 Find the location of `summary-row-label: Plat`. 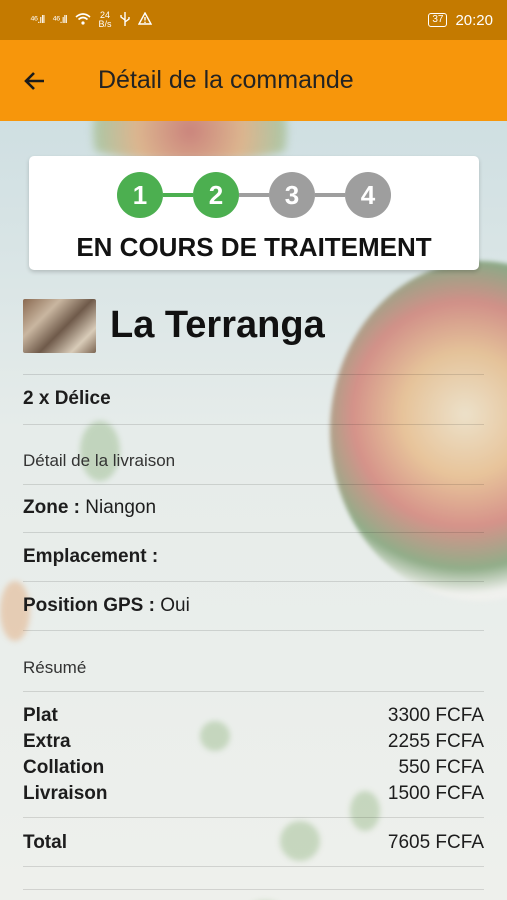

summary-row-label: Plat is located at coordinates (40, 715).